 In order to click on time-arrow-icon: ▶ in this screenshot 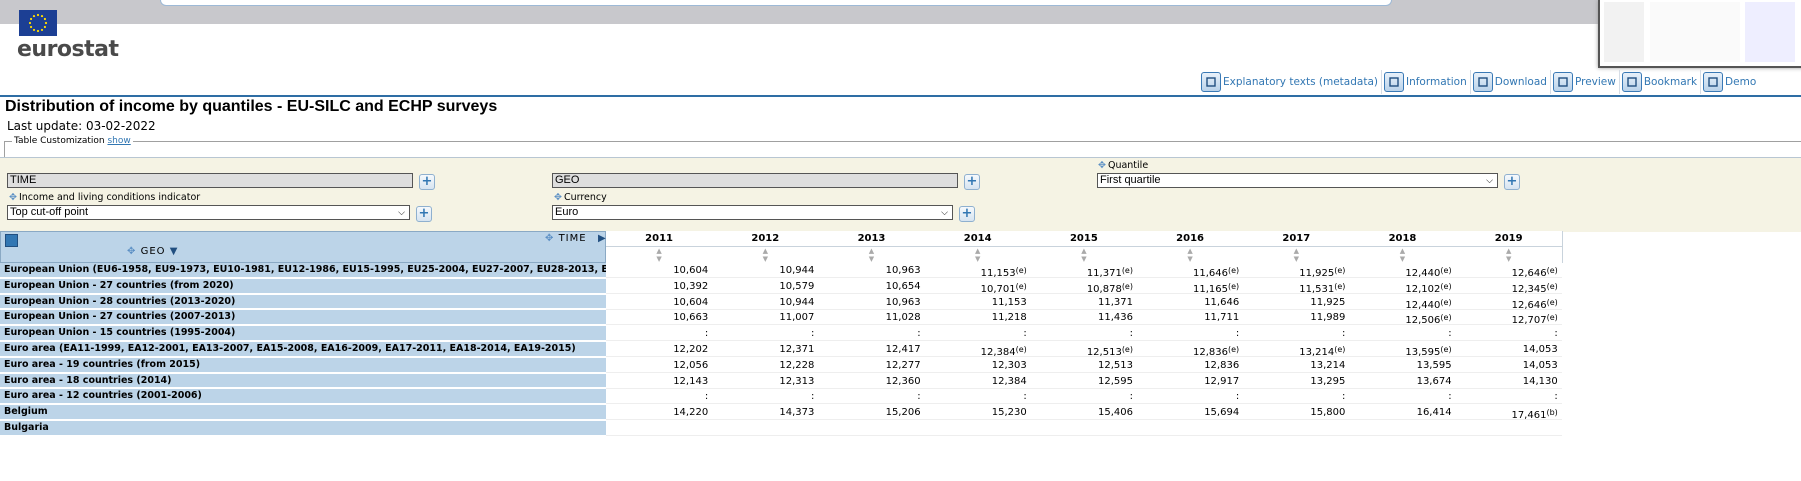, I will do `click(602, 238)`.